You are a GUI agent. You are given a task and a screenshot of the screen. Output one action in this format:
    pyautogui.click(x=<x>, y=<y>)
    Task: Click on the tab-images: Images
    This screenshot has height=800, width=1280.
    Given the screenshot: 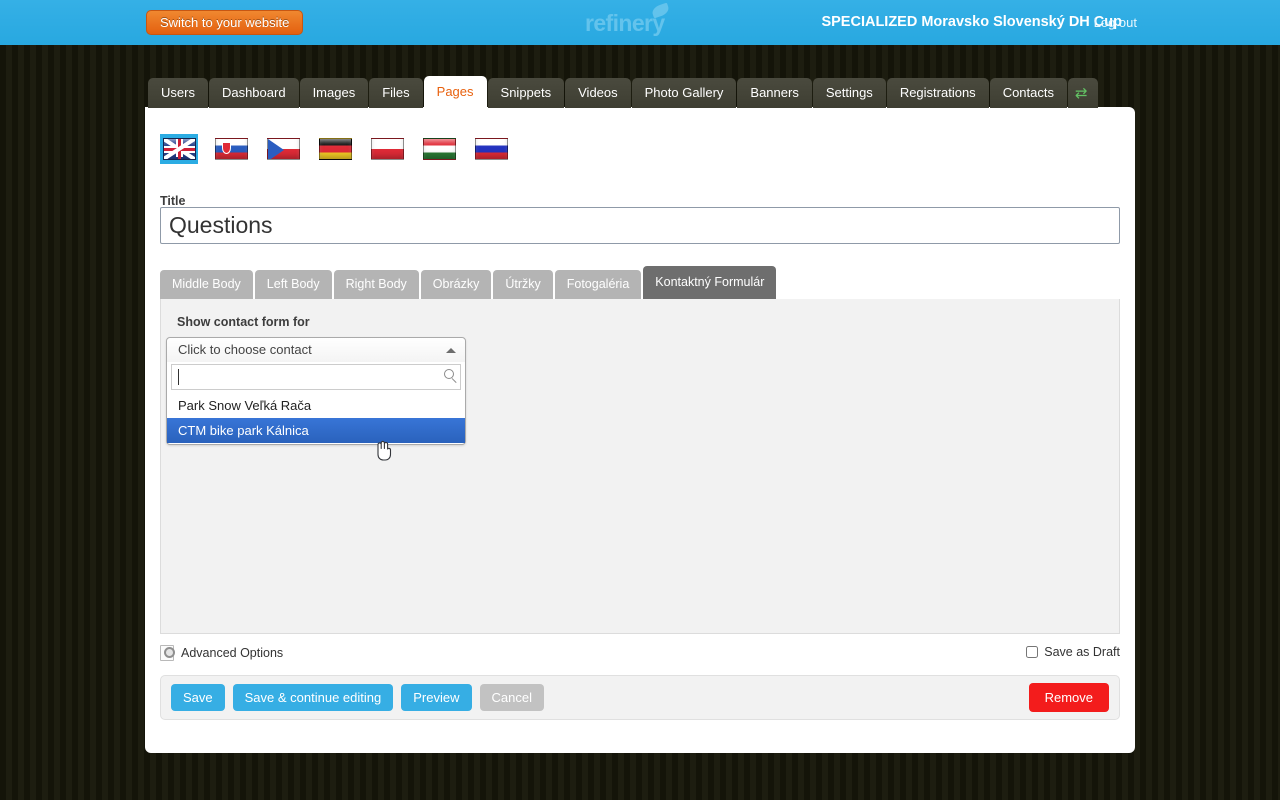 What is the action you would take?
    pyautogui.click(x=334, y=93)
    